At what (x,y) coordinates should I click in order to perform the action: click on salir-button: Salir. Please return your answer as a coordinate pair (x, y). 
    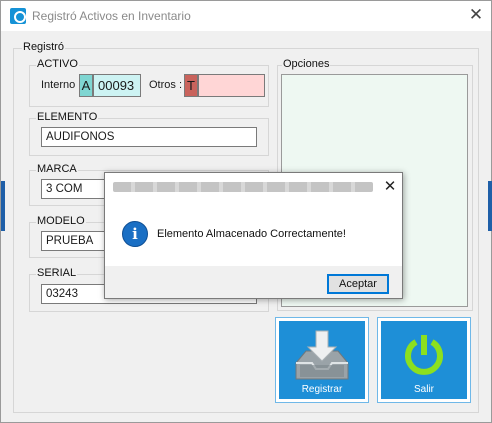
    Looking at the image, I should click on (424, 360).